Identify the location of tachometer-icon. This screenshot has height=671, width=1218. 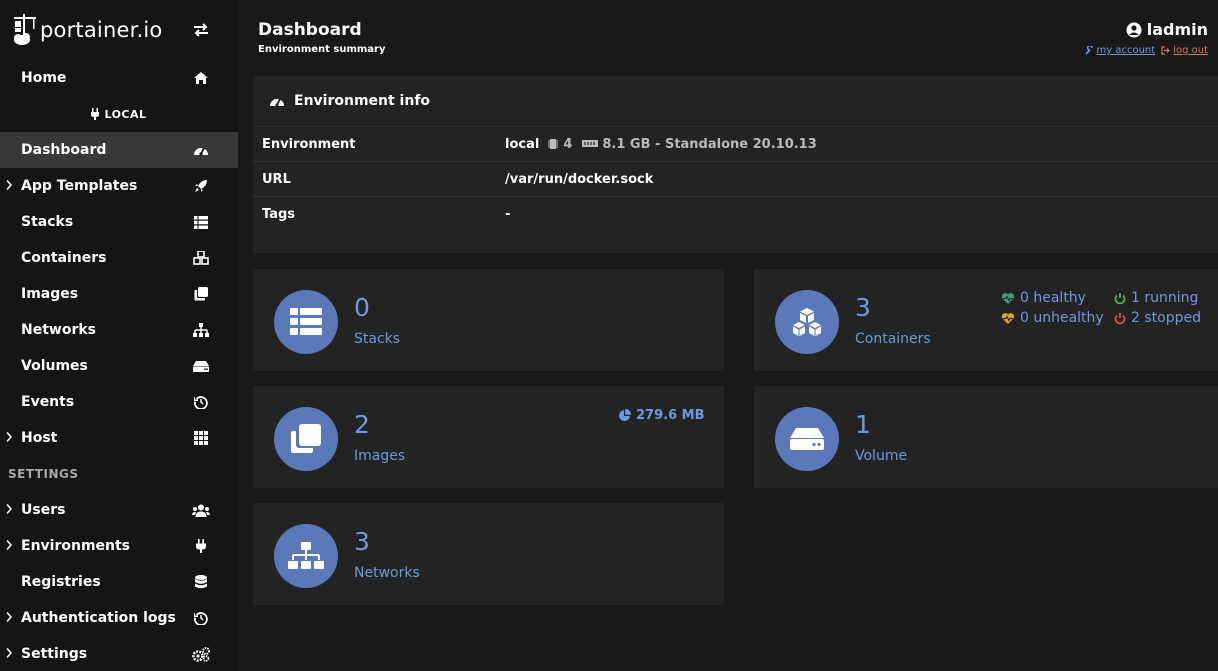
(201, 150).